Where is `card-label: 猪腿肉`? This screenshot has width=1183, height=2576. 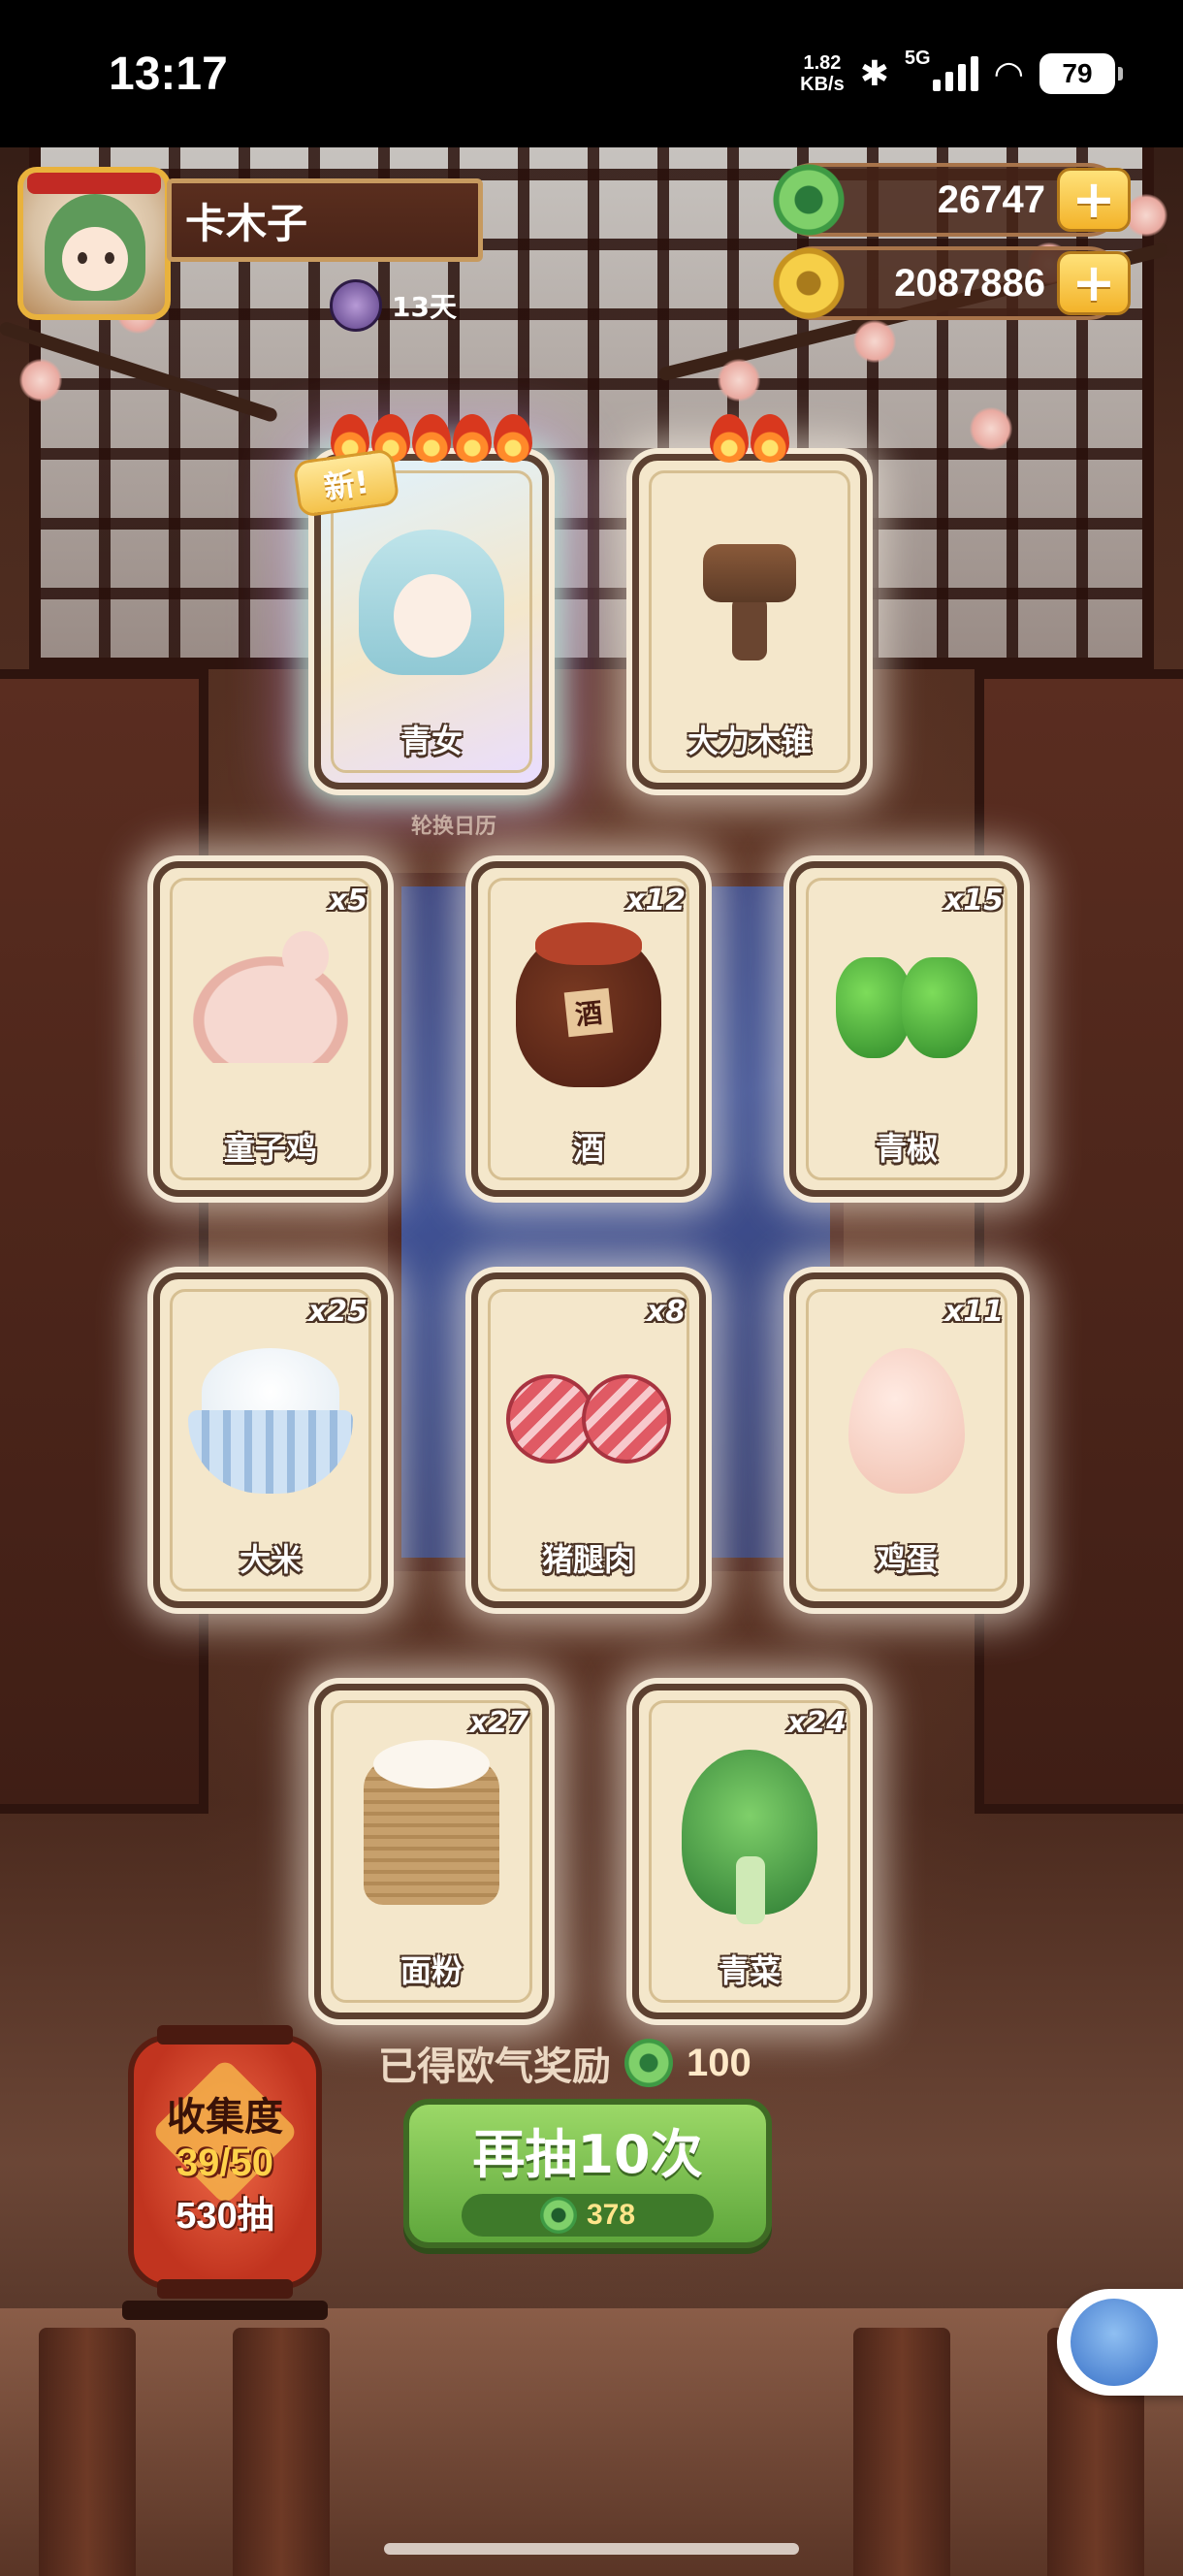 card-label: 猪腿肉 is located at coordinates (588, 1559).